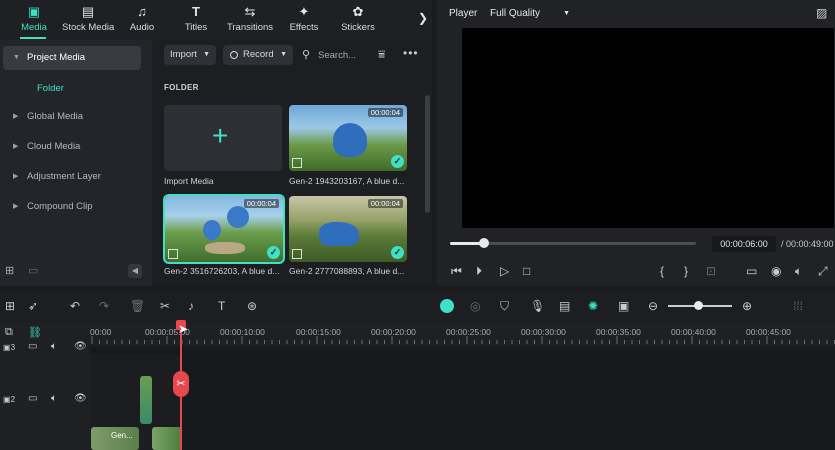 Image resolution: width=835 pixels, height=450 pixels. I want to click on import-media-card: +, so click(223, 138).